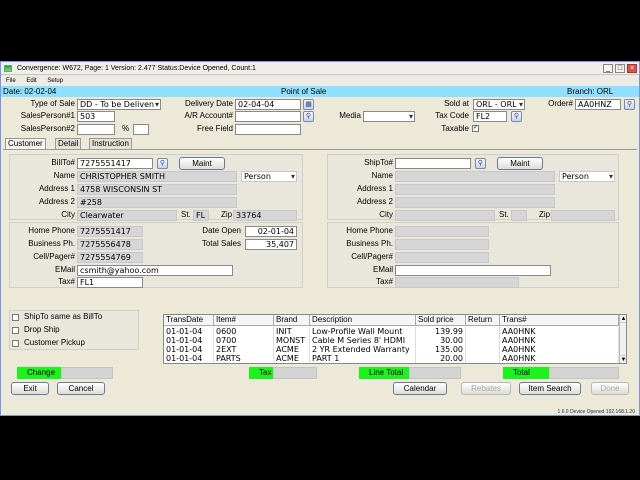  I want to click on shipto-input, so click(433, 163).